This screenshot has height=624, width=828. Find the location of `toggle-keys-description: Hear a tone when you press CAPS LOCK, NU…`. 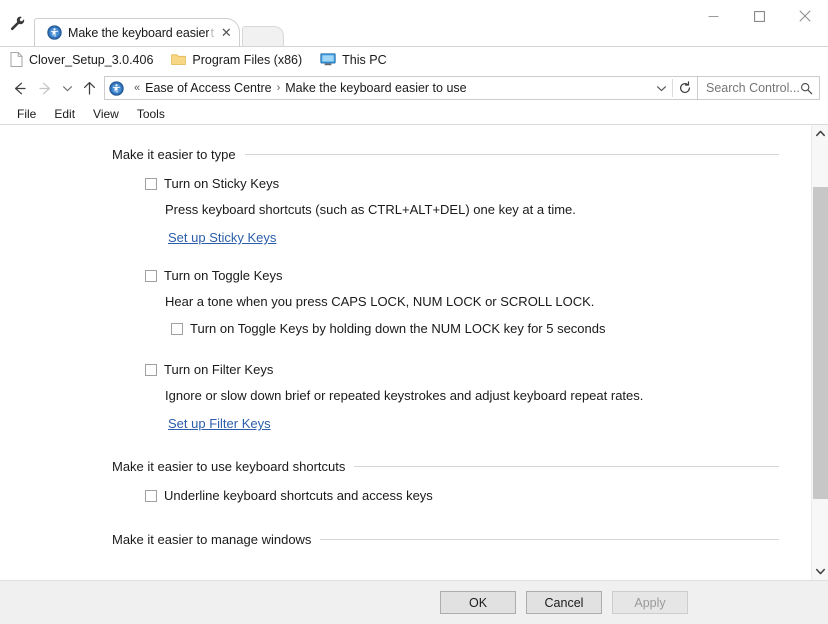

toggle-keys-description: Hear a tone when you press CAPS LOCK, NU… is located at coordinates (380, 301).